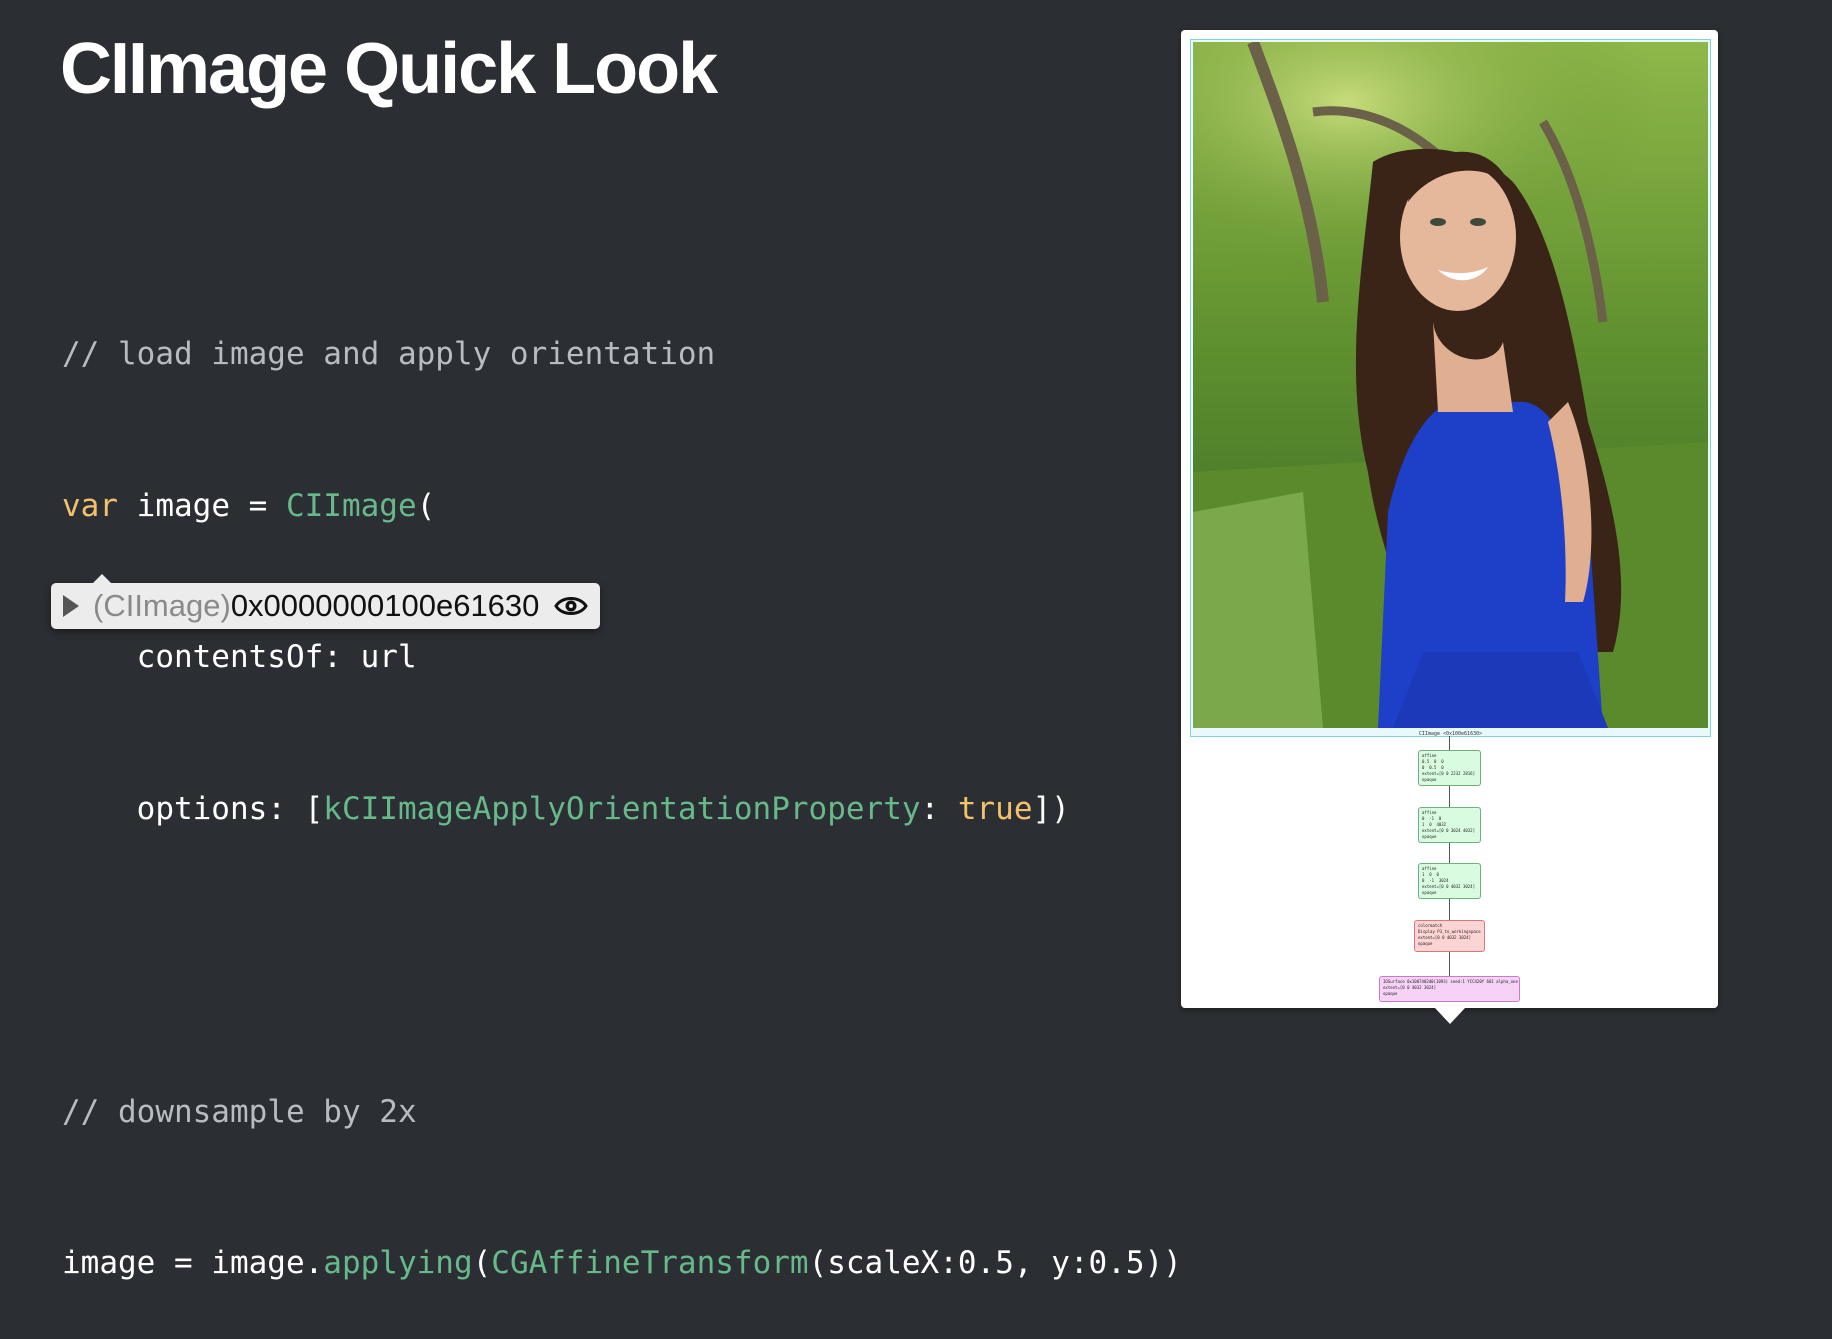  I want to click on code-line-comment-1: // load image and apply orientation, so click(622, 354).